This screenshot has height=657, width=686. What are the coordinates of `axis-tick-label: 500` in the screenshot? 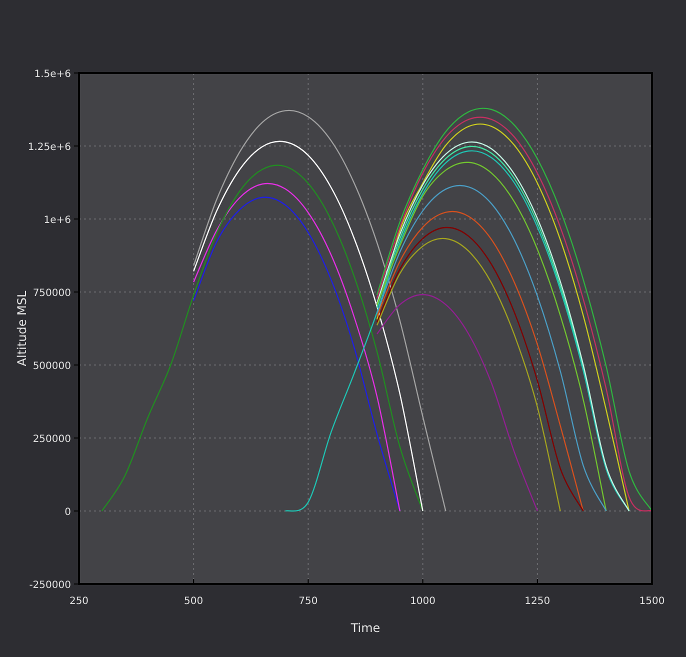 It's located at (194, 601).